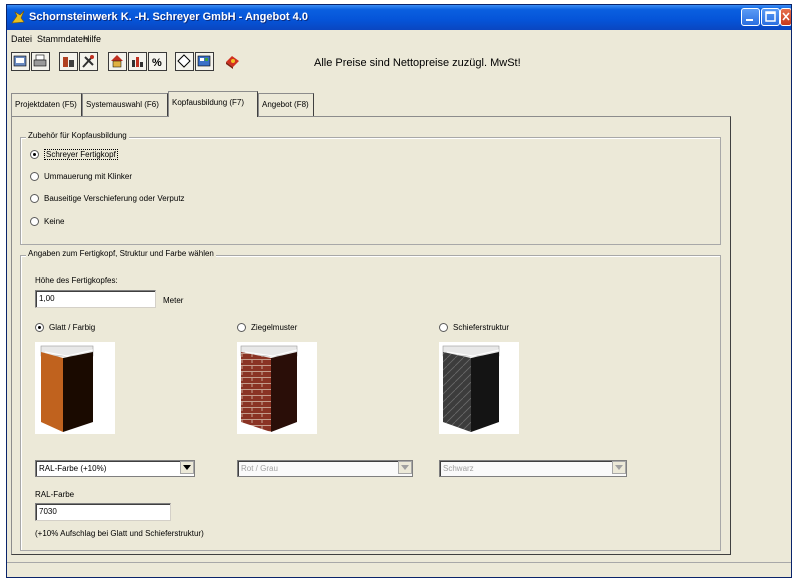 This screenshot has height=578, width=797. Describe the element at coordinates (750, 17) in the screenshot. I see `minimize-button` at that location.